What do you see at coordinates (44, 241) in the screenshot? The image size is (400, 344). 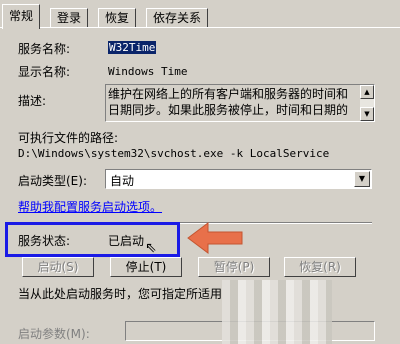 I see `service-status-label: 服务状态:` at bounding box center [44, 241].